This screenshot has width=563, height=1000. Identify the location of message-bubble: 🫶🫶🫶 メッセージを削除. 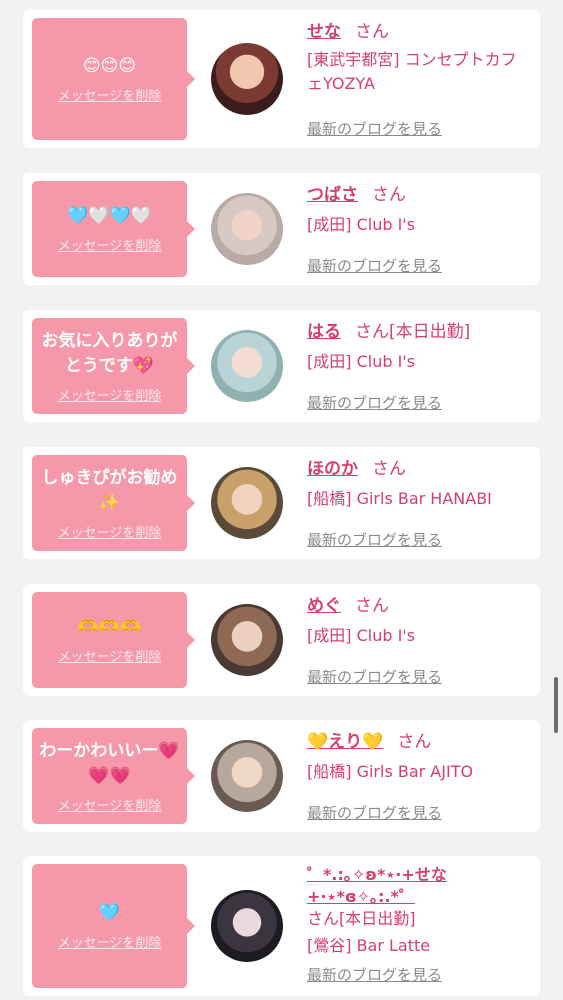
(113, 640).